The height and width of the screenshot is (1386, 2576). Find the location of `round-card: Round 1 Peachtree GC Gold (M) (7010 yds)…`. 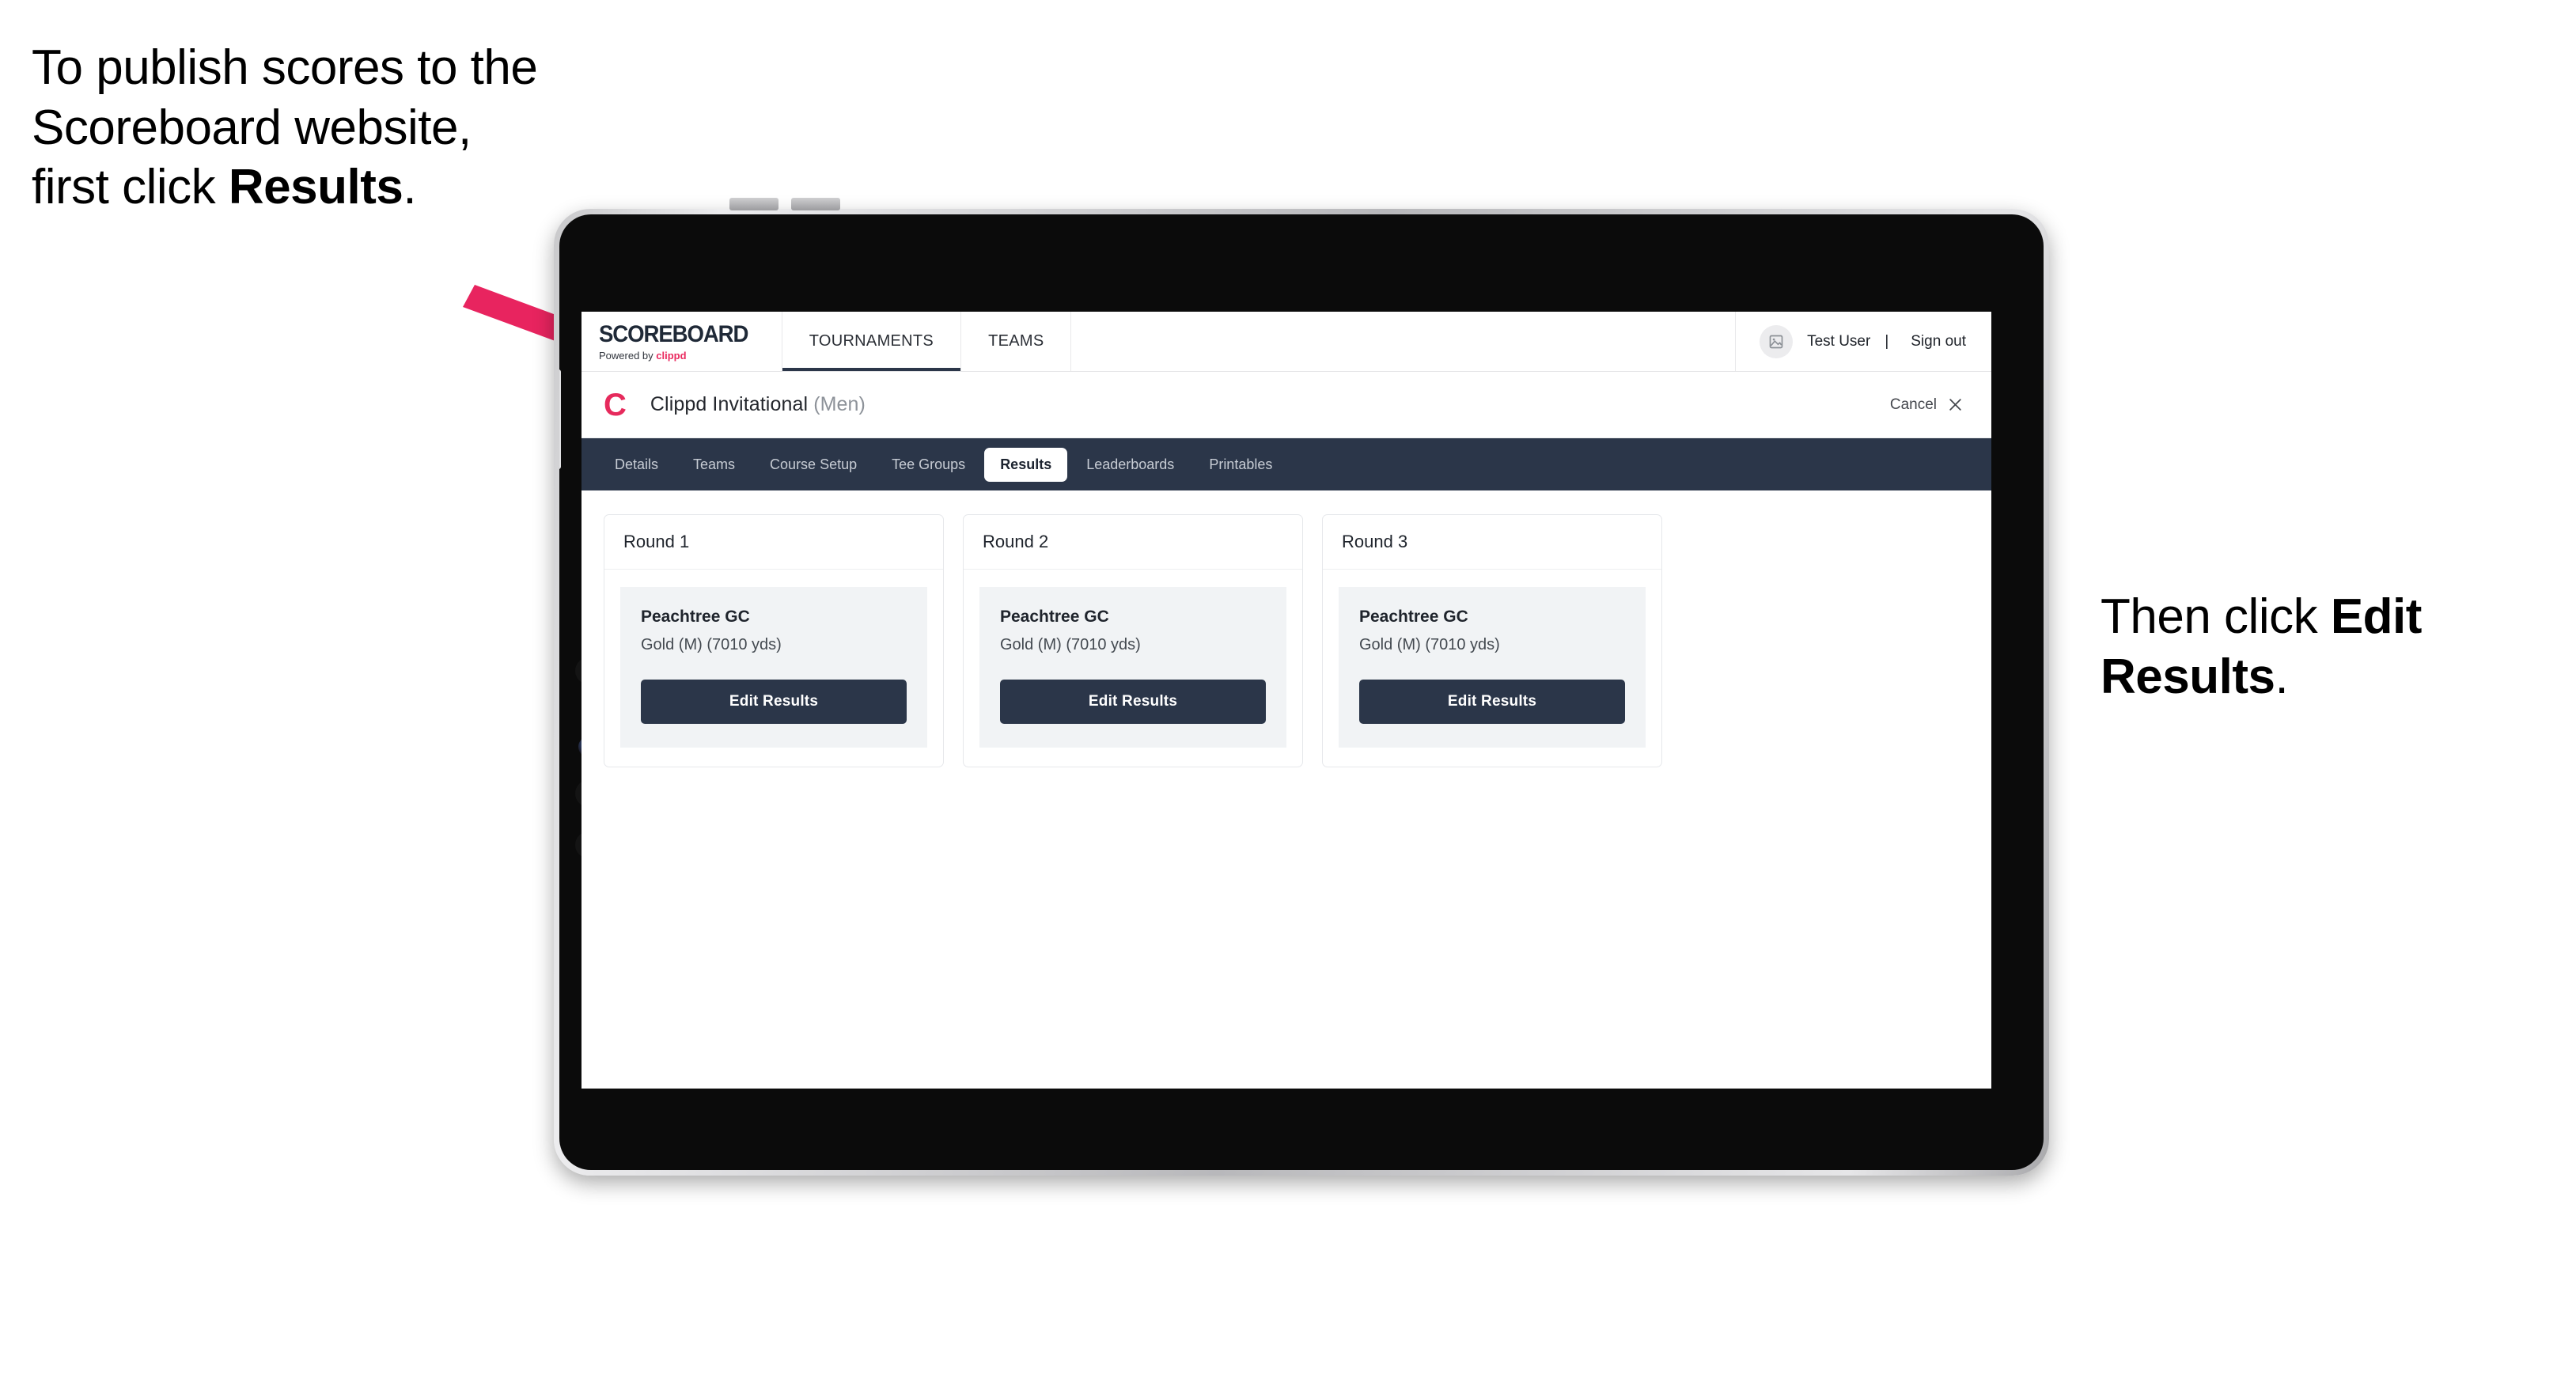

round-card: Round 1 Peachtree GC Gold (M) (7010 yds)… is located at coordinates (774, 640).